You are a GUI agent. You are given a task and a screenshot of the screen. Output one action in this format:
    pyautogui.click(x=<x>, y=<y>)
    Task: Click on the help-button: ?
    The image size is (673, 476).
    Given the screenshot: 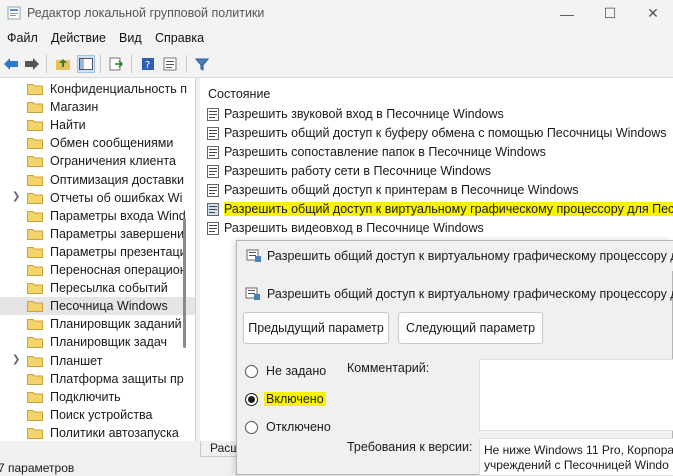 What is the action you would take?
    pyautogui.click(x=148, y=64)
    